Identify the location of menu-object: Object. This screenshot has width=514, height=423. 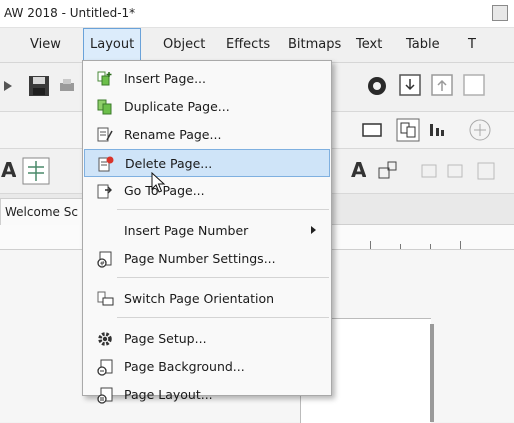
(184, 45).